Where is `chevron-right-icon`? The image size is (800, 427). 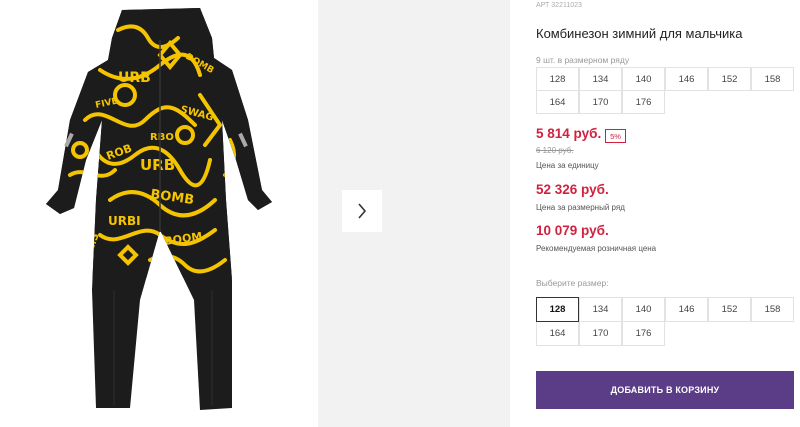
chevron-right-icon is located at coordinates (362, 211).